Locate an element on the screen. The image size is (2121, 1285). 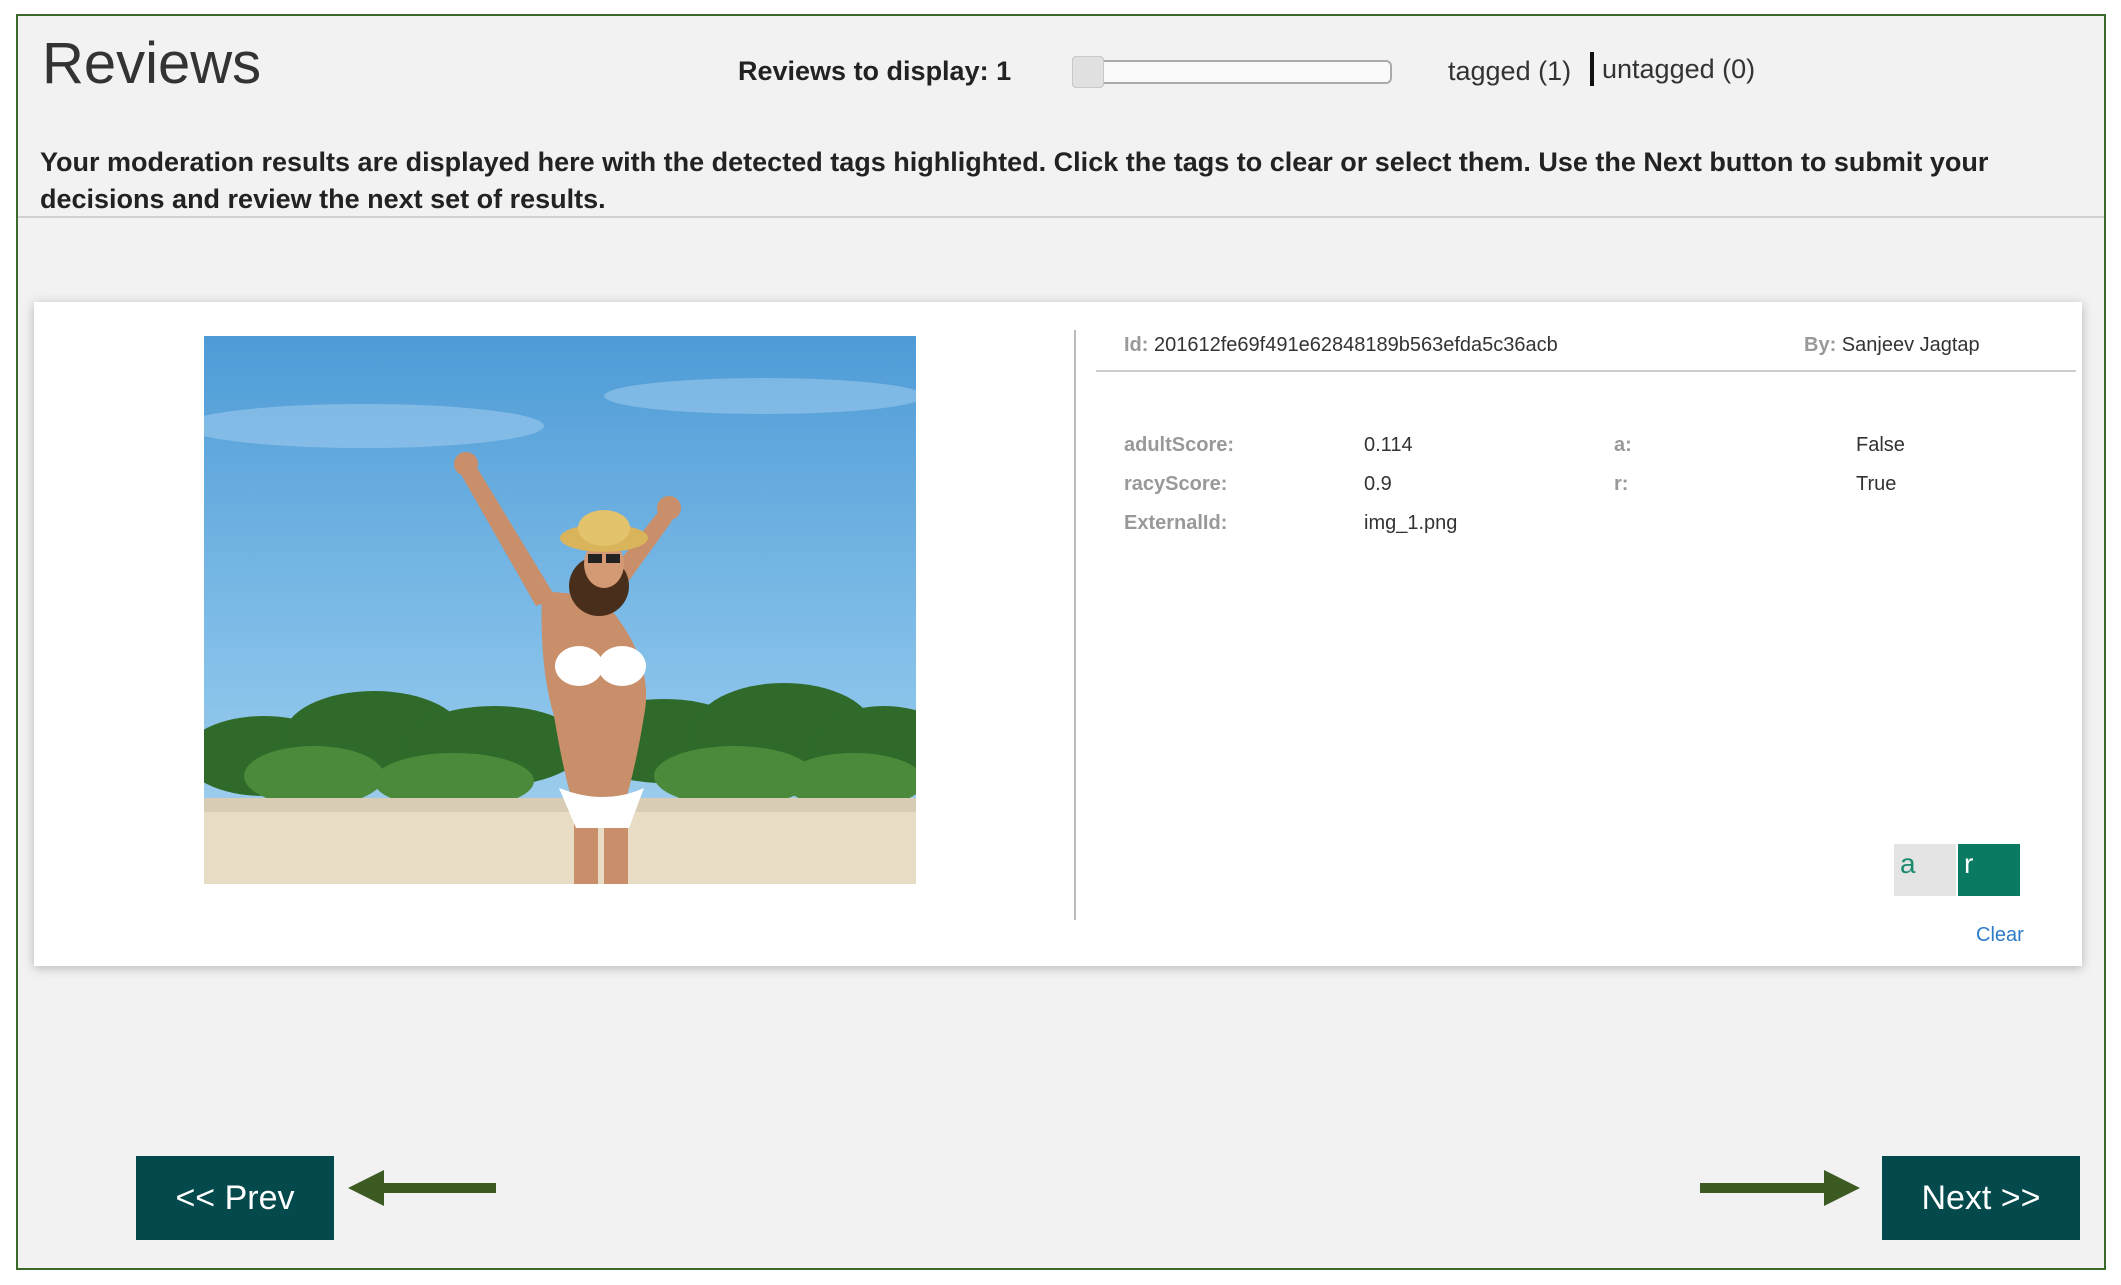
review-author: By: Sanjeev Jagtap is located at coordinates (1892, 345).